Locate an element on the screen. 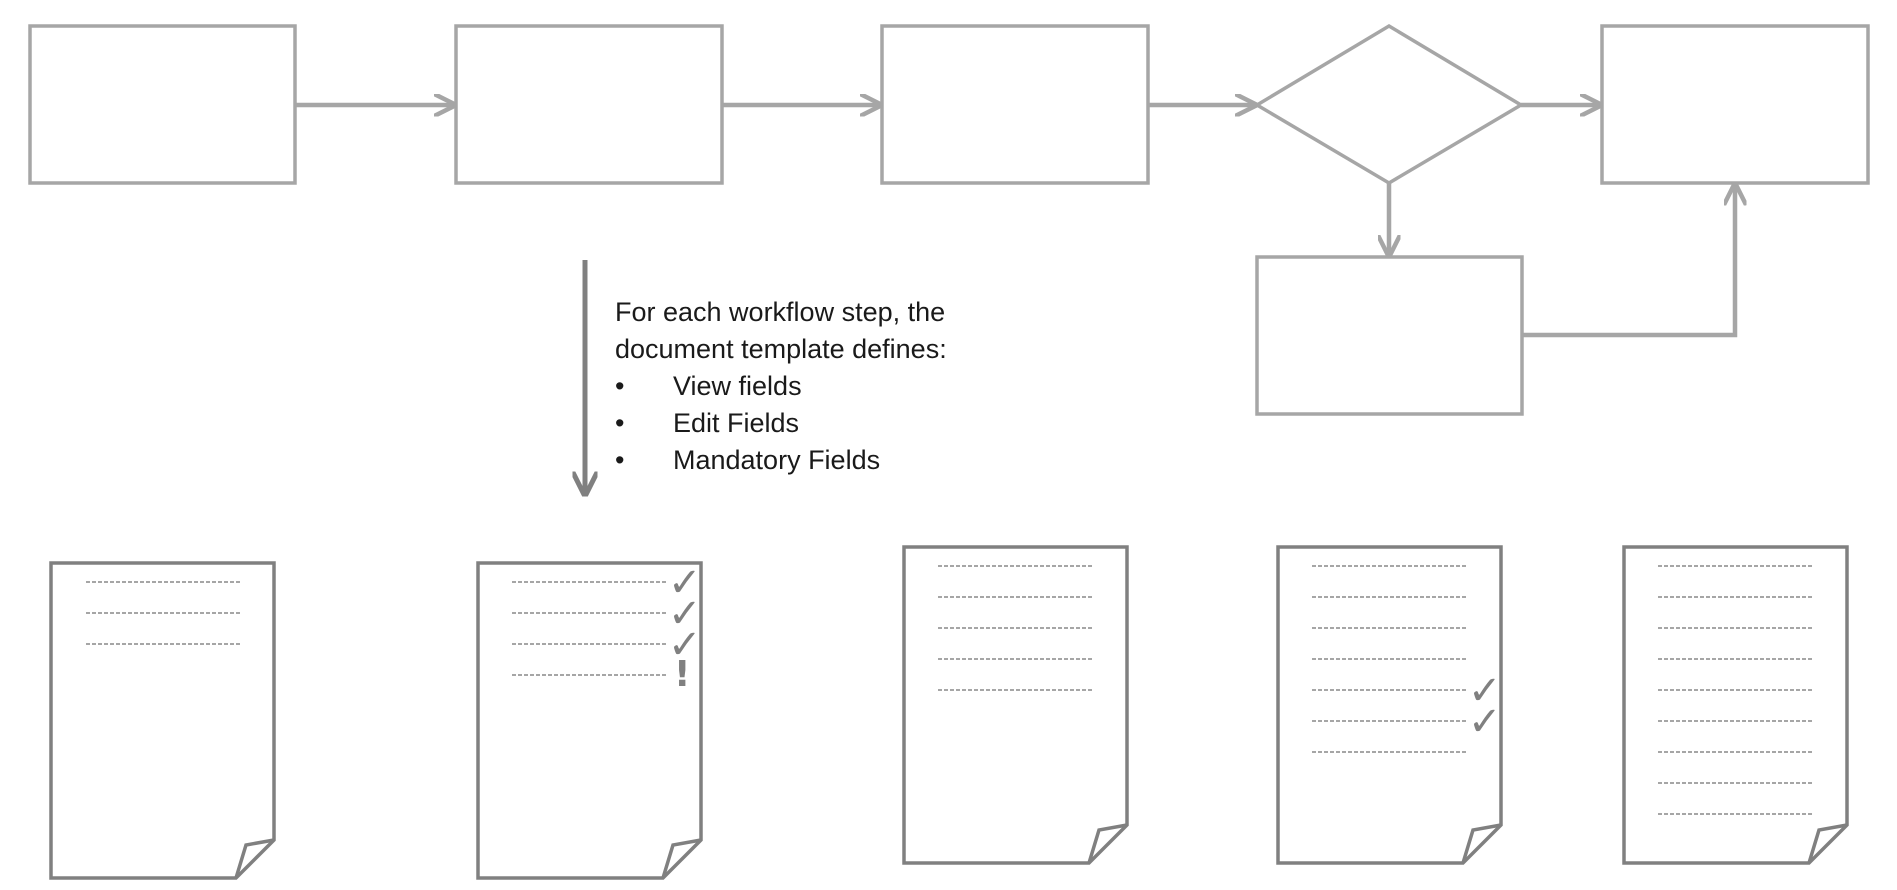  doc1-field-lines is located at coordinates (163, 613).